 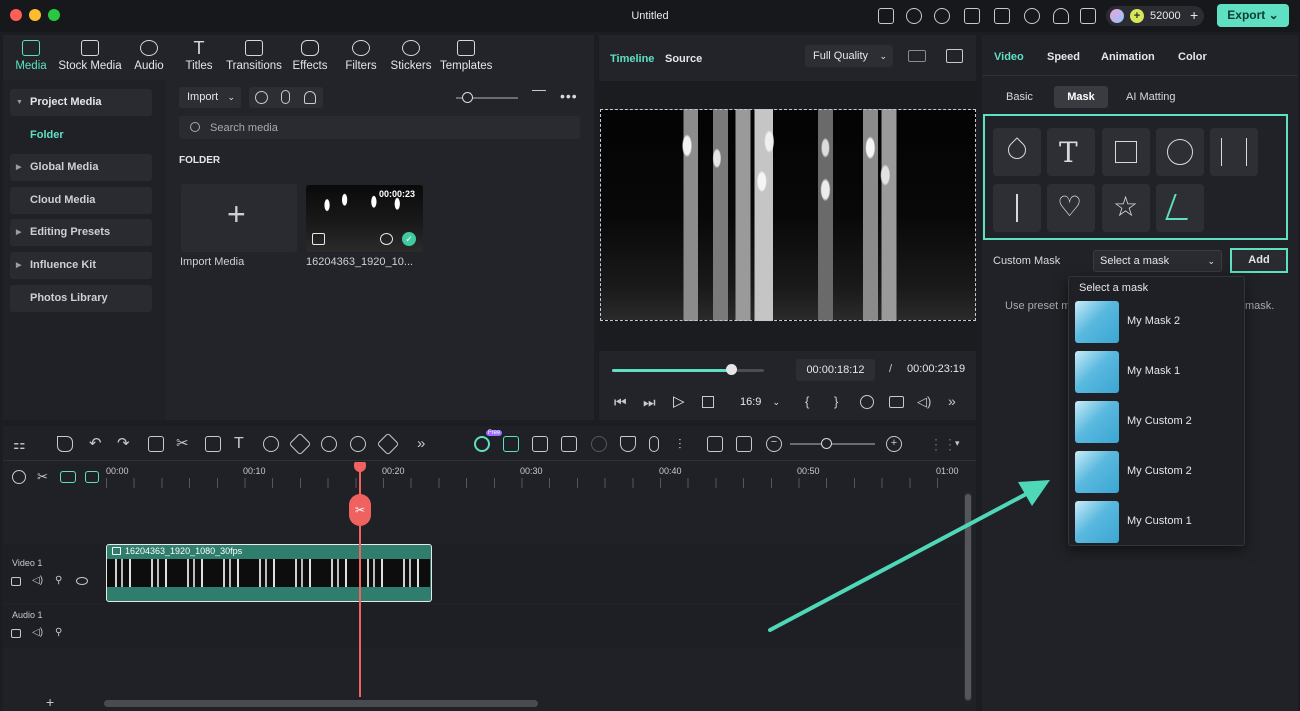 What do you see at coordinates (467, 97) in the screenshot?
I see `slider-handle` at bounding box center [467, 97].